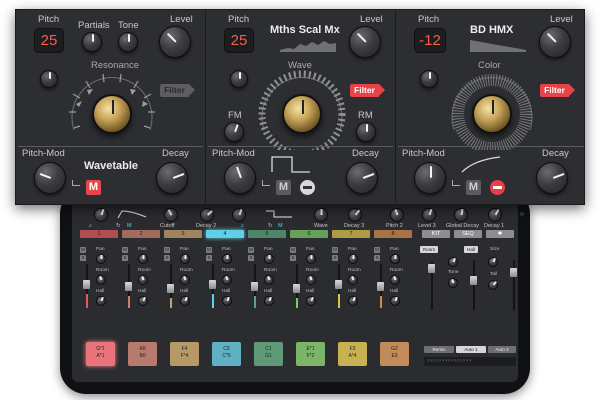 Image resolution: width=600 pixels, height=400 pixels. Describe the element at coordinates (362, 178) in the screenshot. I see `decay-knob` at that location.